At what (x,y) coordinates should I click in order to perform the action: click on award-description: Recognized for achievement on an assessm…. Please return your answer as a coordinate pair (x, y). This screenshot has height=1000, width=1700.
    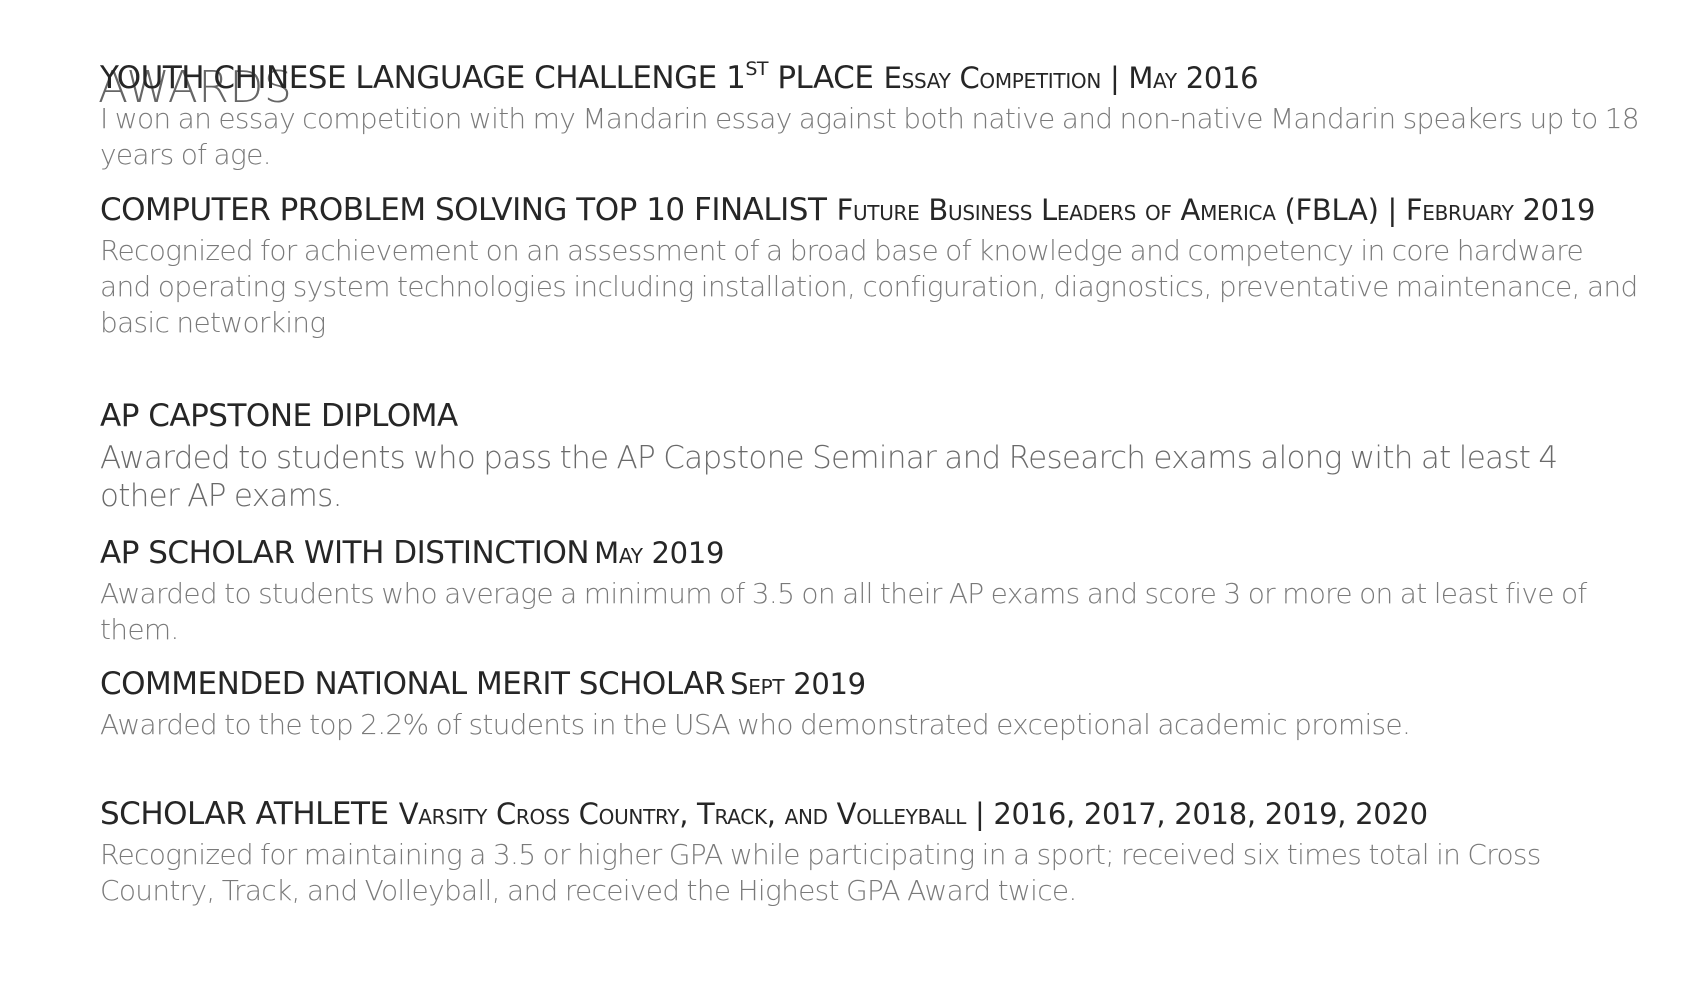
    Looking at the image, I should click on (869, 286).